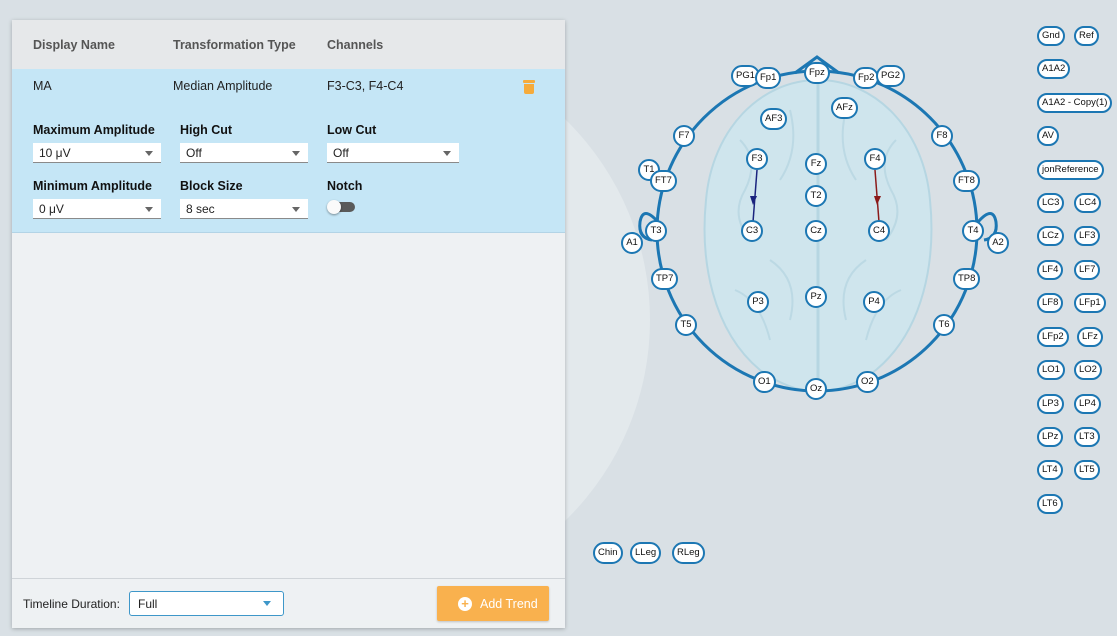  Describe the element at coordinates (1053, 337) in the screenshot. I see `reference-lfp2: LFp2` at that location.